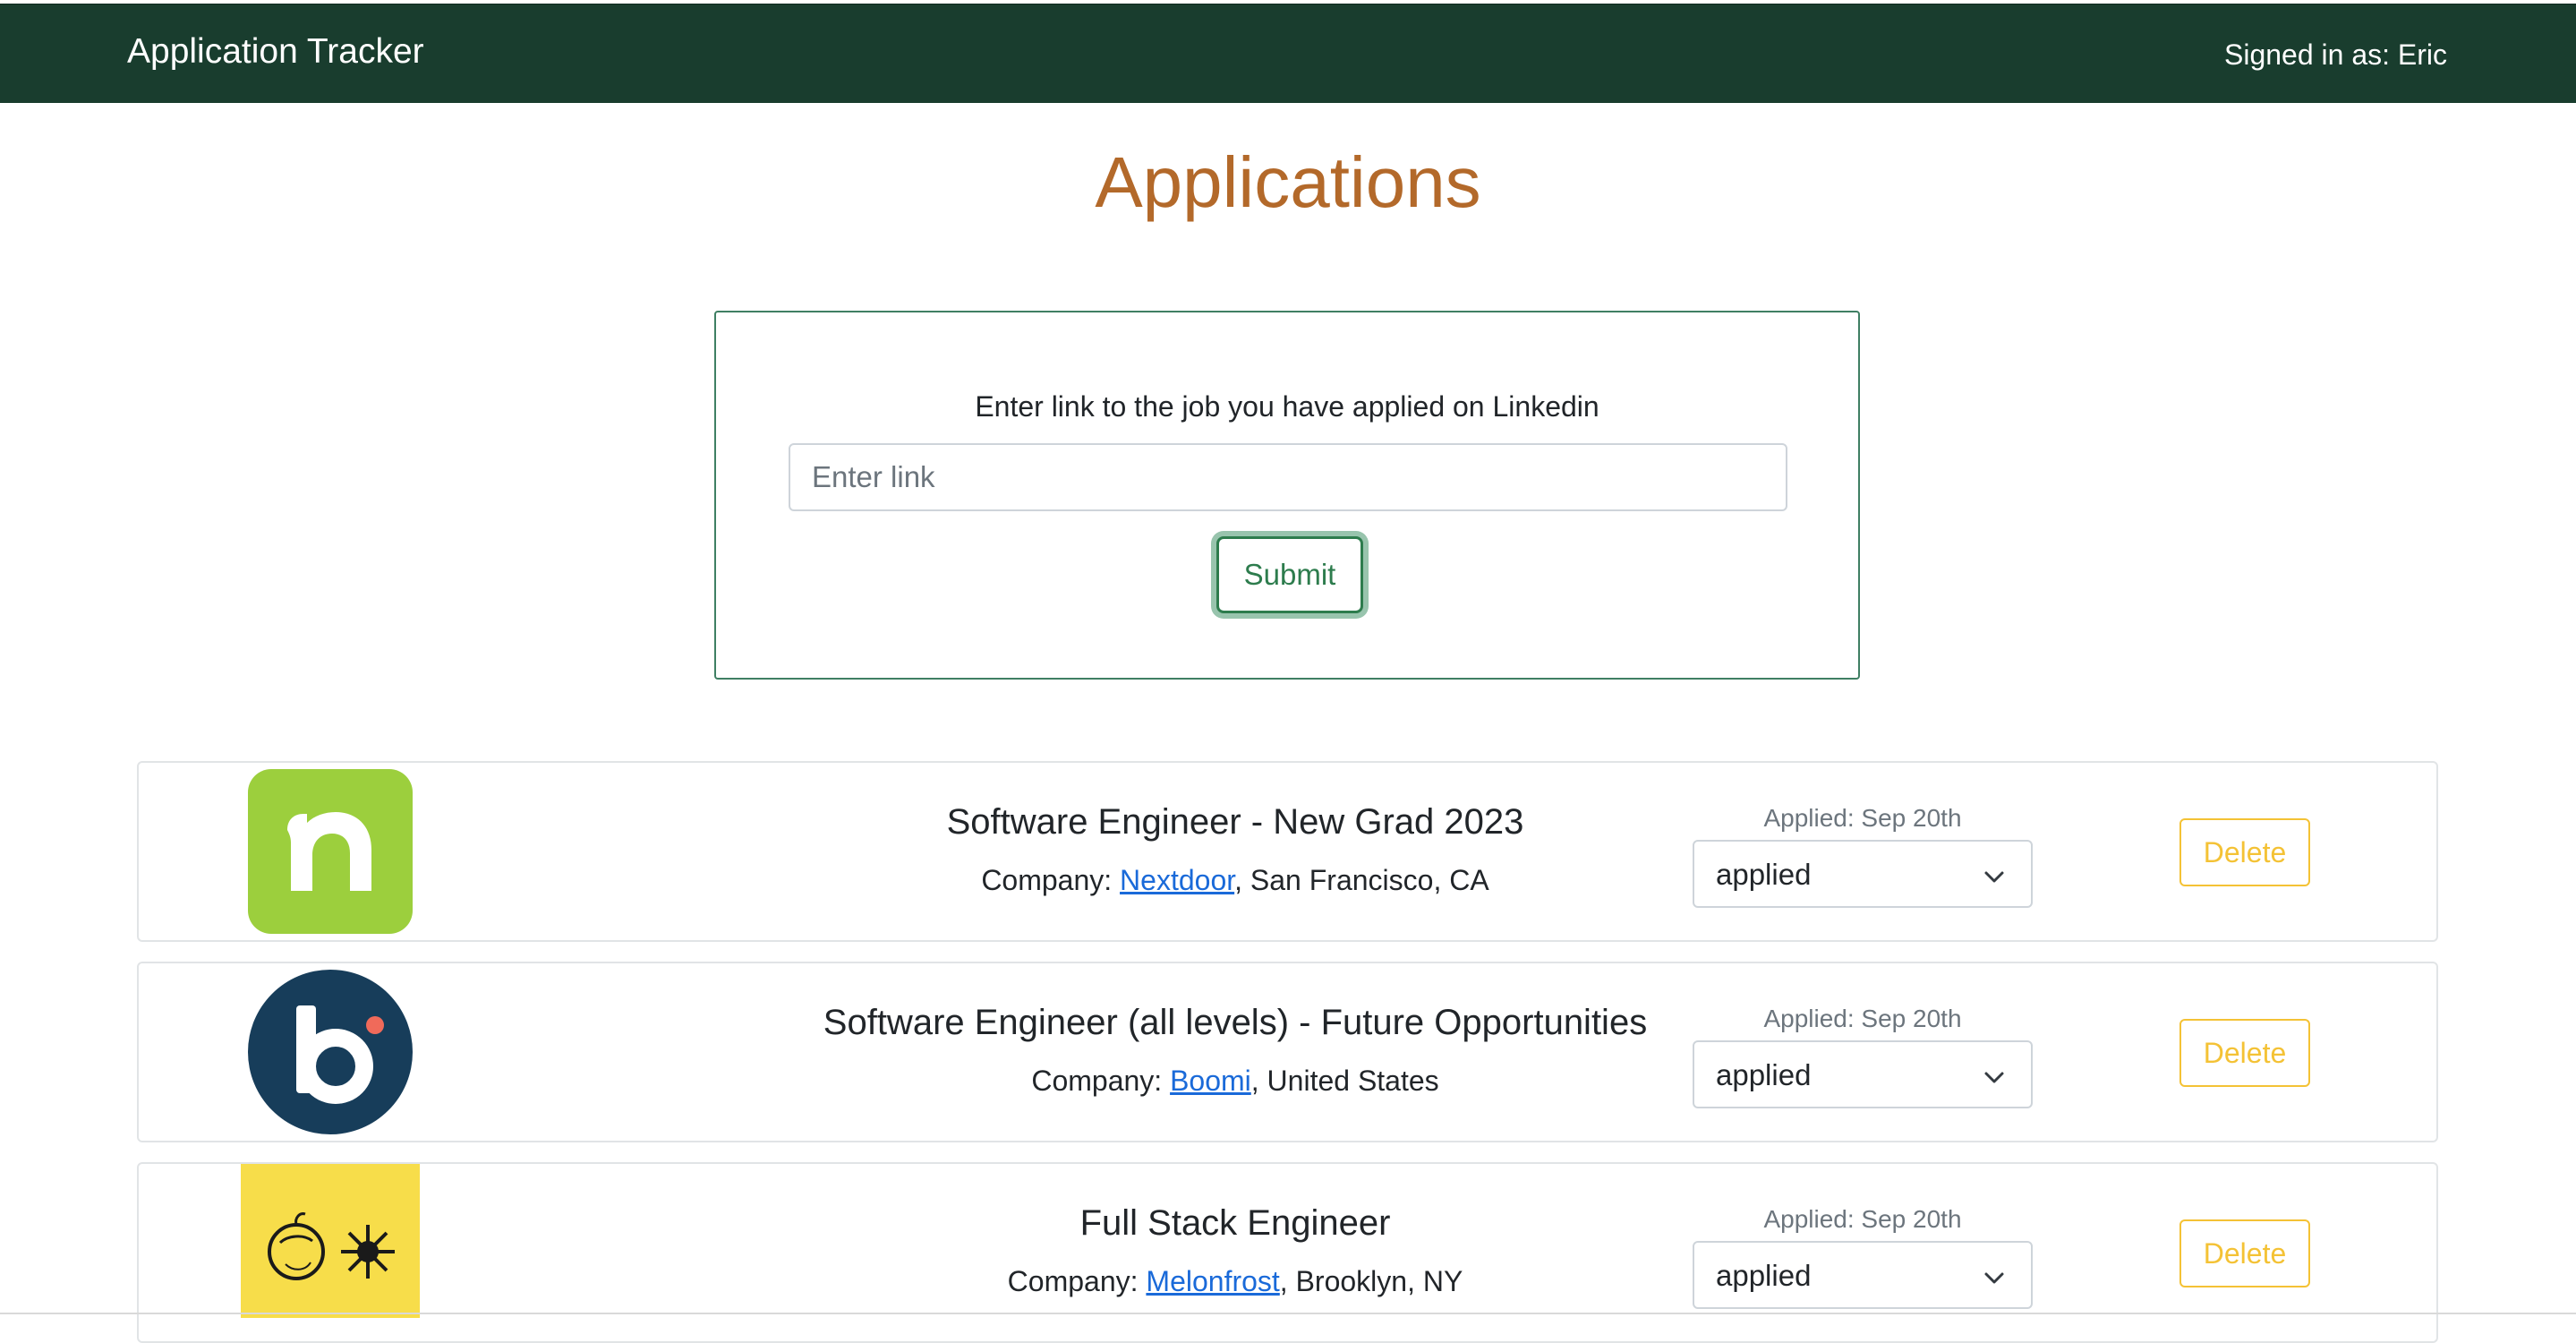  I want to click on company-location: , United States, so click(1344, 1081).